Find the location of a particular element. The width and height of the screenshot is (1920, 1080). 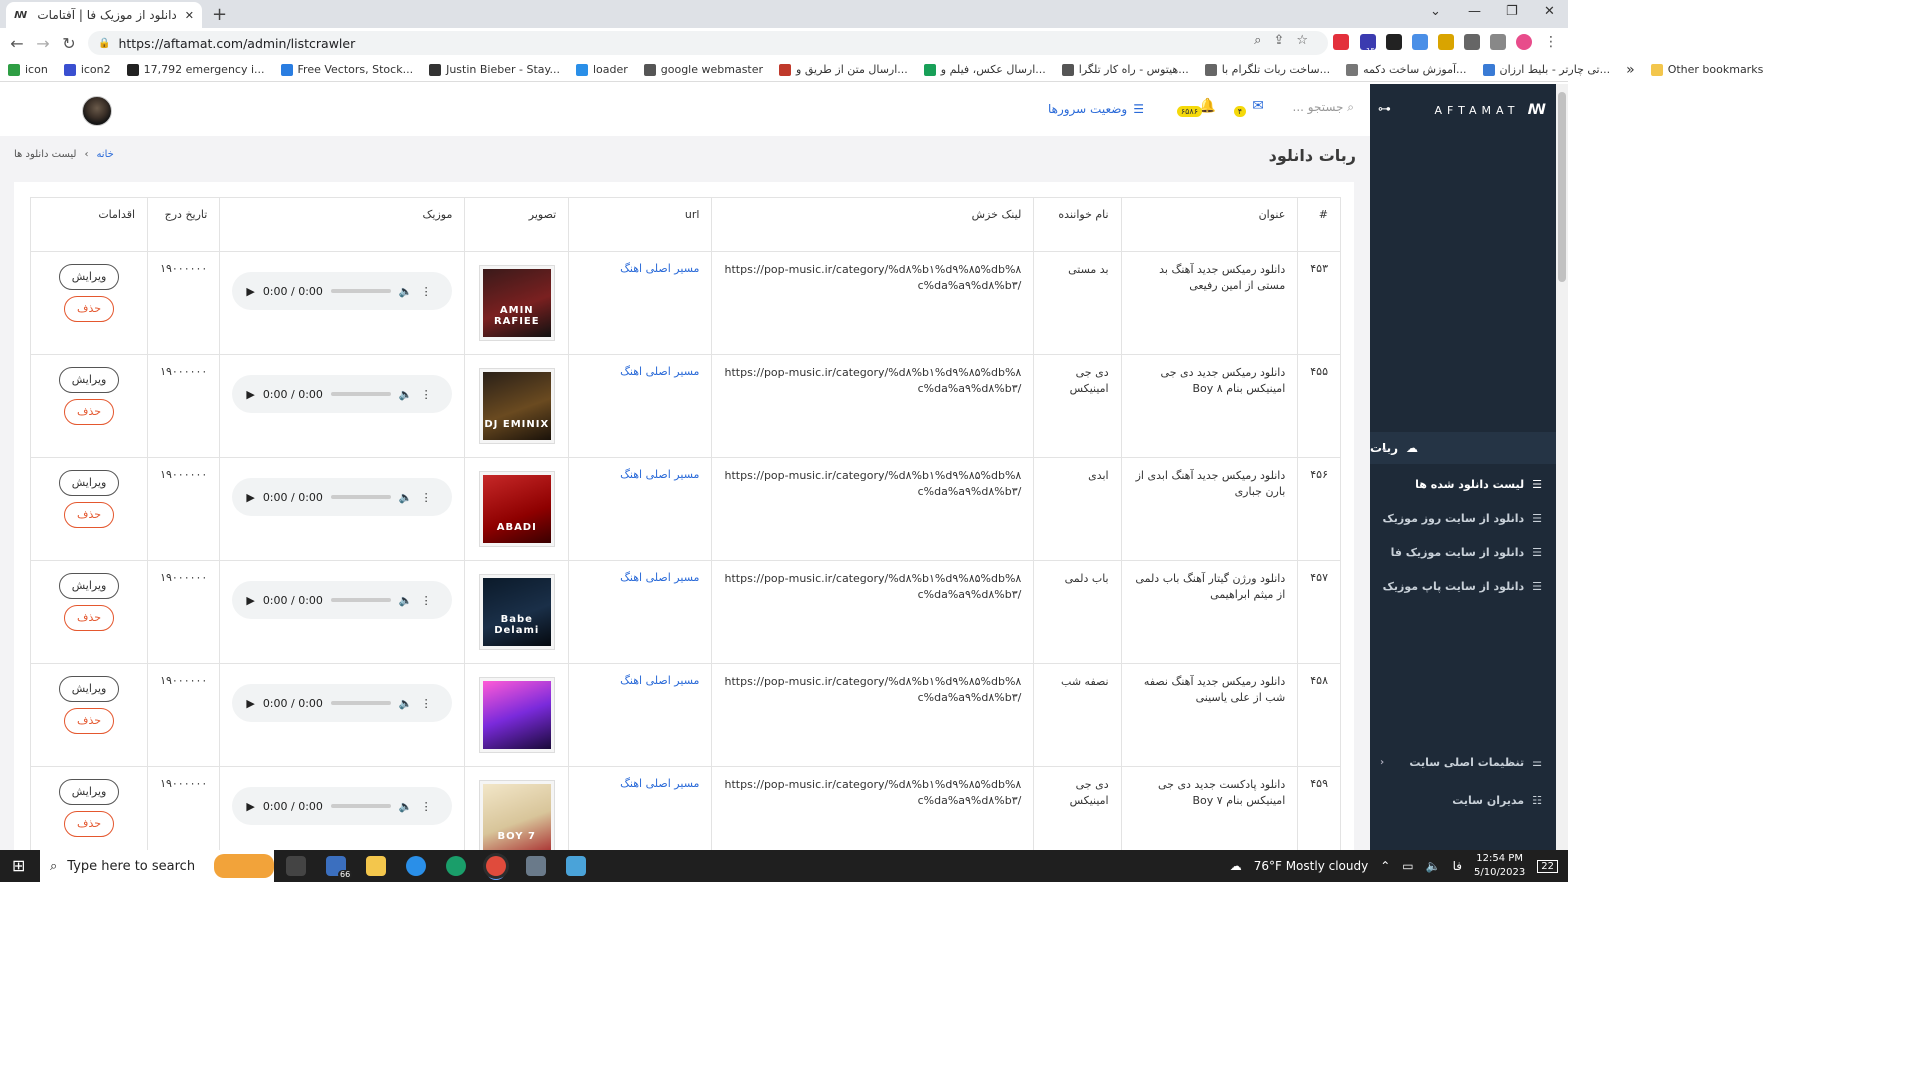

language-indicator: فا is located at coordinates (1457, 866).